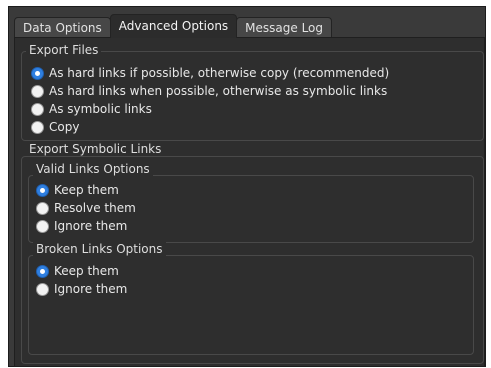 The image size is (491, 368). What do you see at coordinates (95, 208) in the screenshot?
I see `valid-links-option-label: Resolve them` at bounding box center [95, 208].